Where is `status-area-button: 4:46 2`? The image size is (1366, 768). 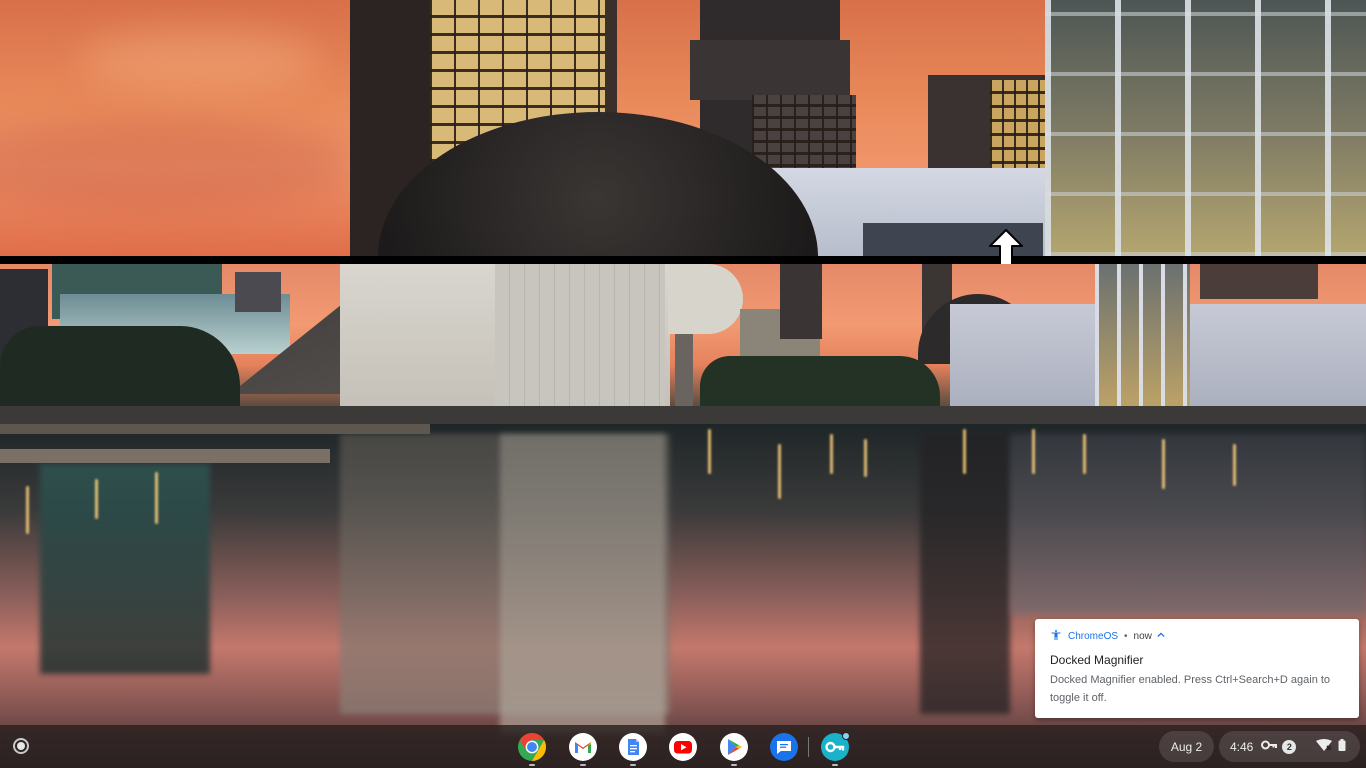
status-area-button: 4:46 2 is located at coordinates (1289, 746).